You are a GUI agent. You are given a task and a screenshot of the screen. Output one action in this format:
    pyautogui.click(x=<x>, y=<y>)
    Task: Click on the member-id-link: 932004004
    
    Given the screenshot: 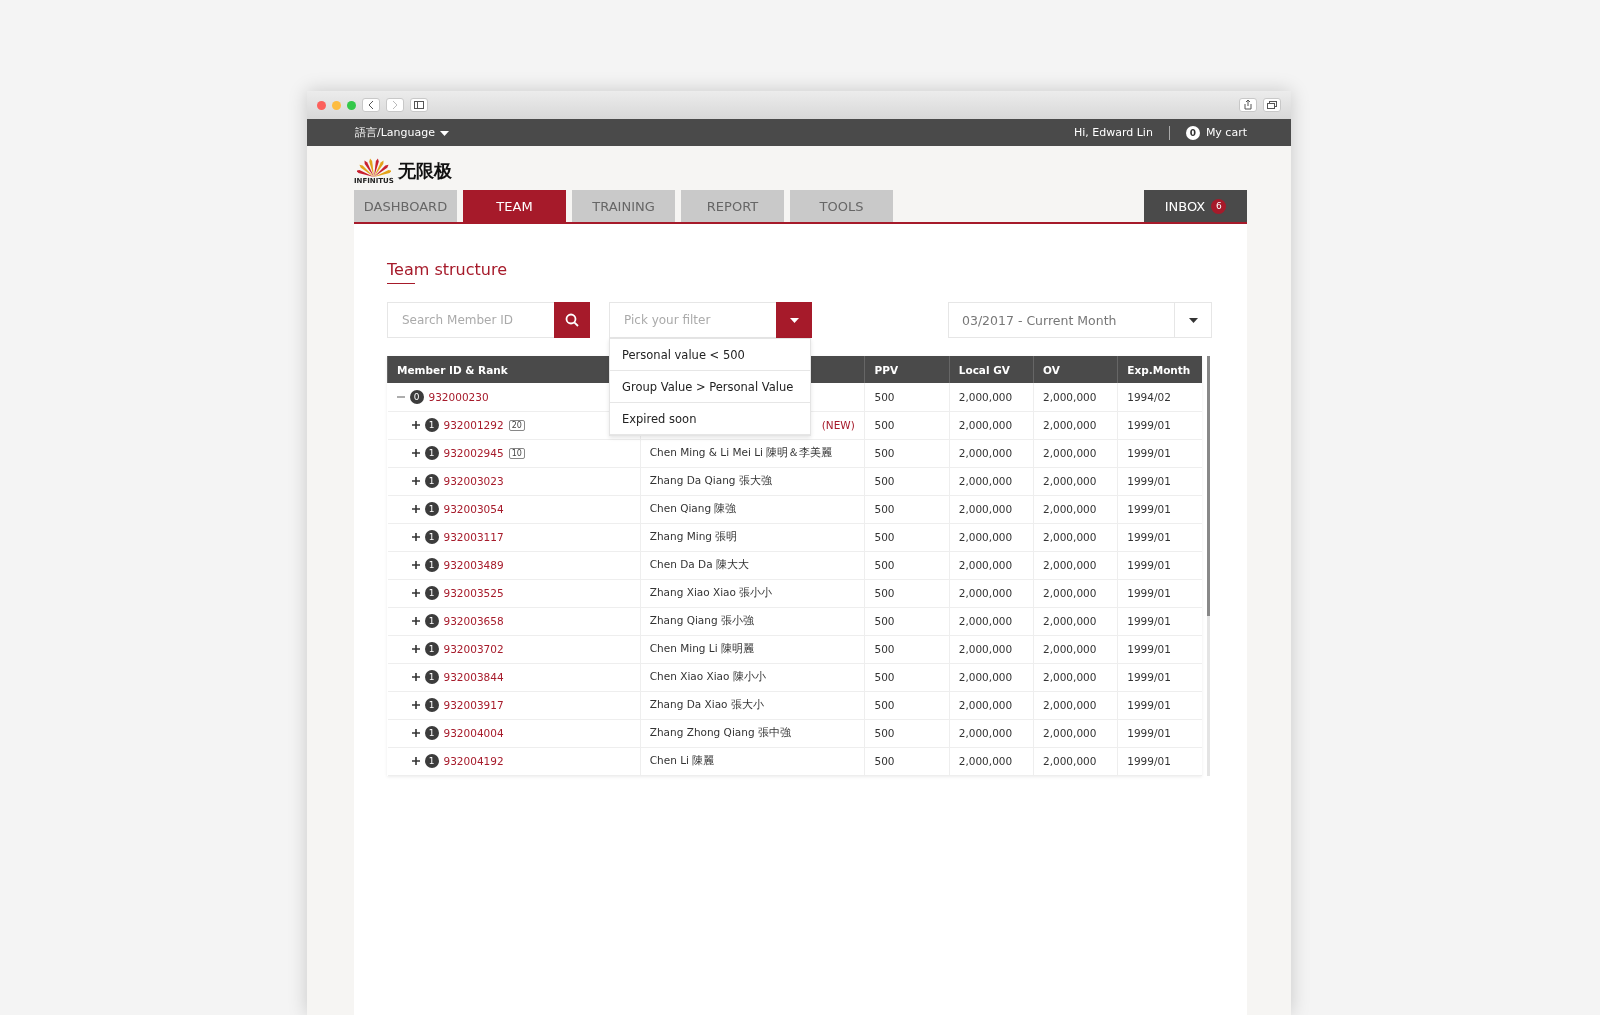 What is the action you would take?
    pyautogui.click(x=473, y=733)
    